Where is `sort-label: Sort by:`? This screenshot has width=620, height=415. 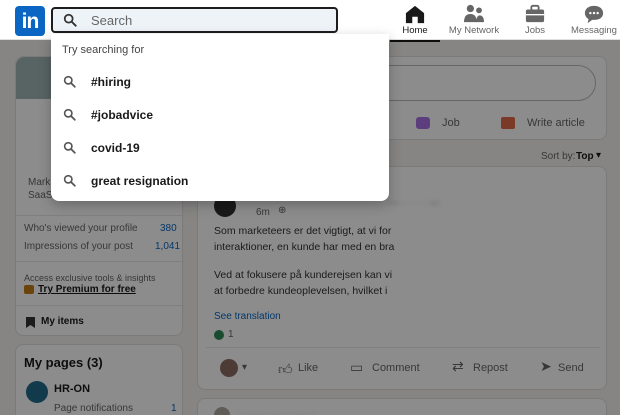 sort-label: Sort by: is located at coordinates (558, 156).